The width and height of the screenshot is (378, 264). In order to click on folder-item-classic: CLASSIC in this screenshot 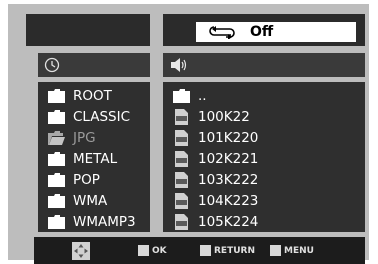, I will do `click(84, 117)`.